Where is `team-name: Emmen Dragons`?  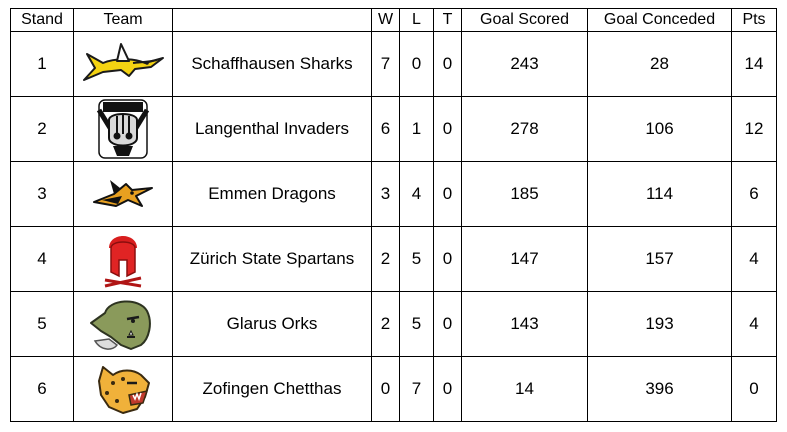
team-name: Emmen Dragons is located at coordinates (272, 194).